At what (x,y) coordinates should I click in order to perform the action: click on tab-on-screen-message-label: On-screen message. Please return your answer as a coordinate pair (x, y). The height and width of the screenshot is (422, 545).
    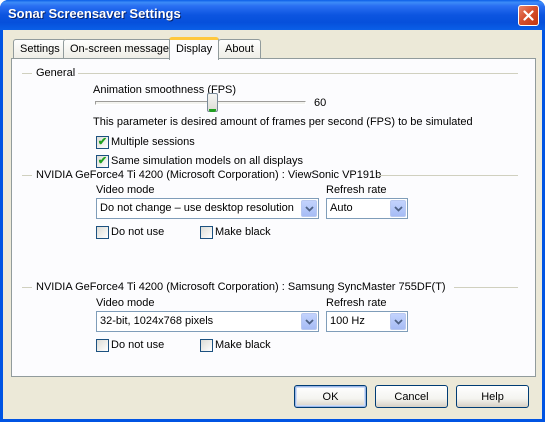
    Looking at the image, I should click on (120, 49).